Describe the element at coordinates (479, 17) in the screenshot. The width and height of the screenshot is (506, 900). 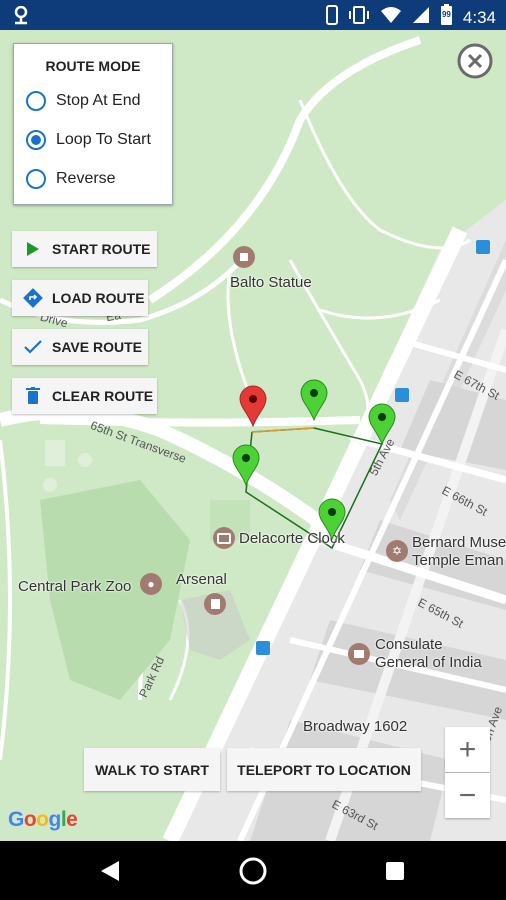
I see `clock: 4:34` at that location.